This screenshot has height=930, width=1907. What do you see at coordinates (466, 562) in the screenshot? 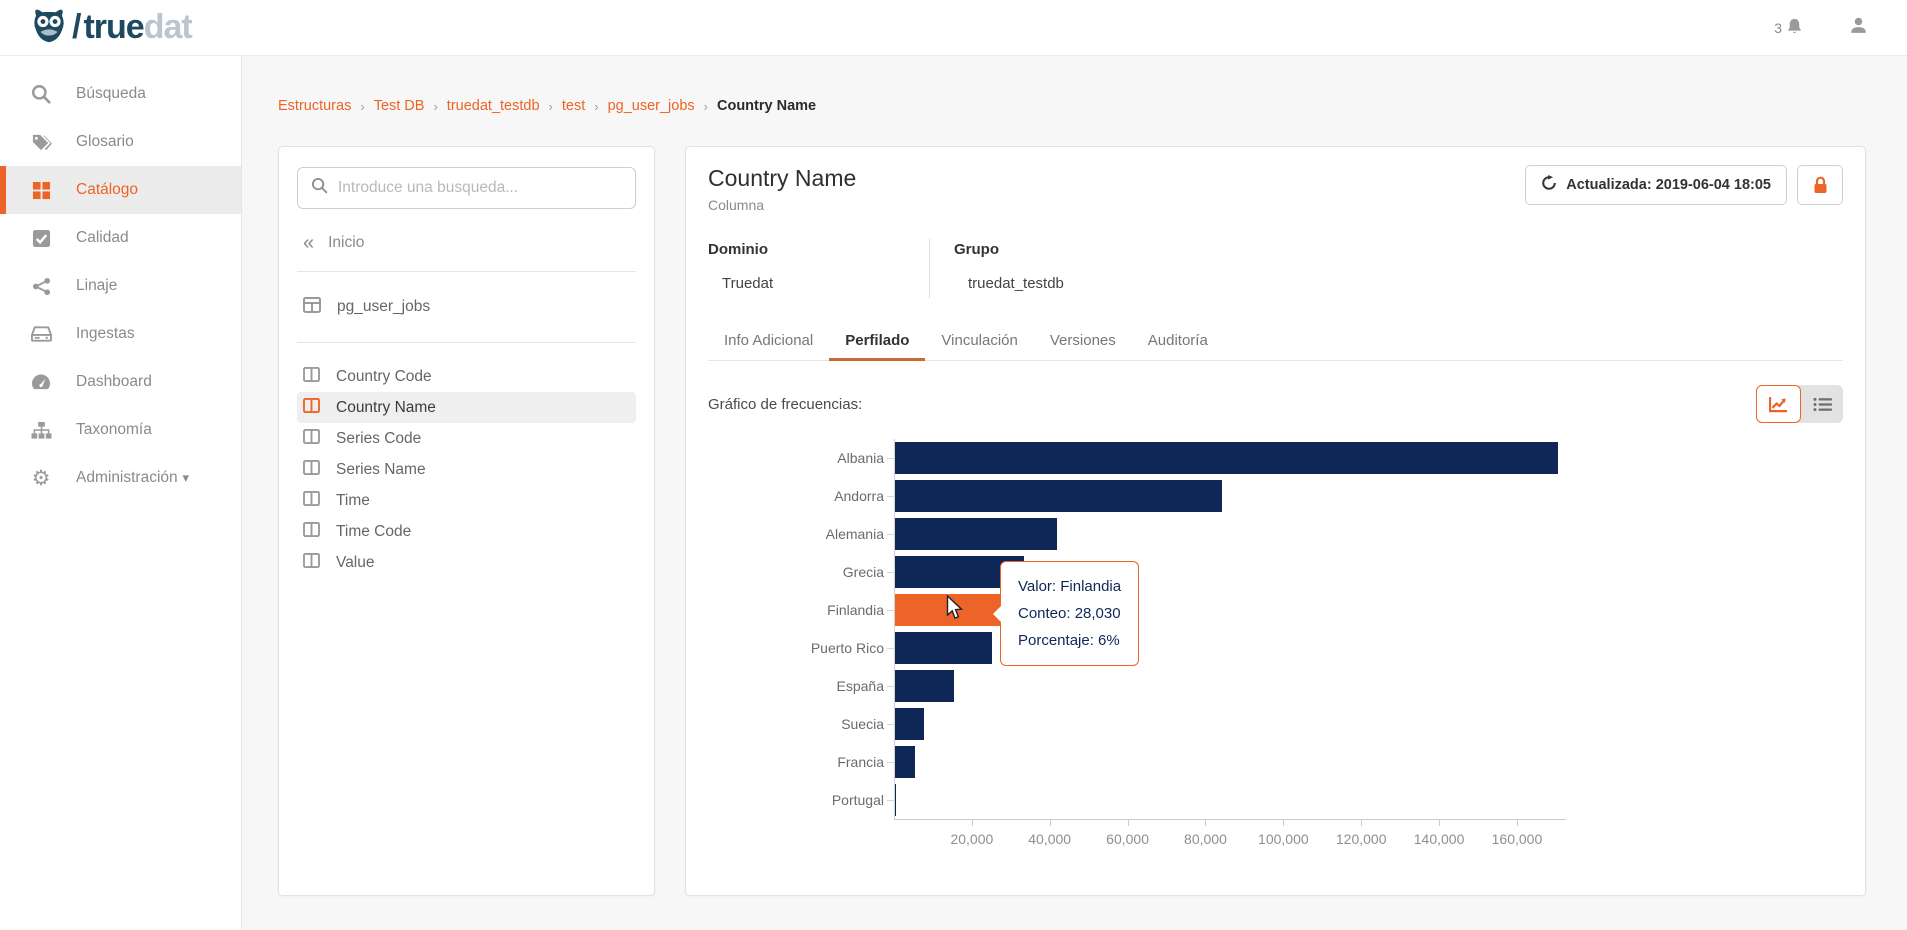
I see `column-item-value: Value` at bounding box center [466, 562].